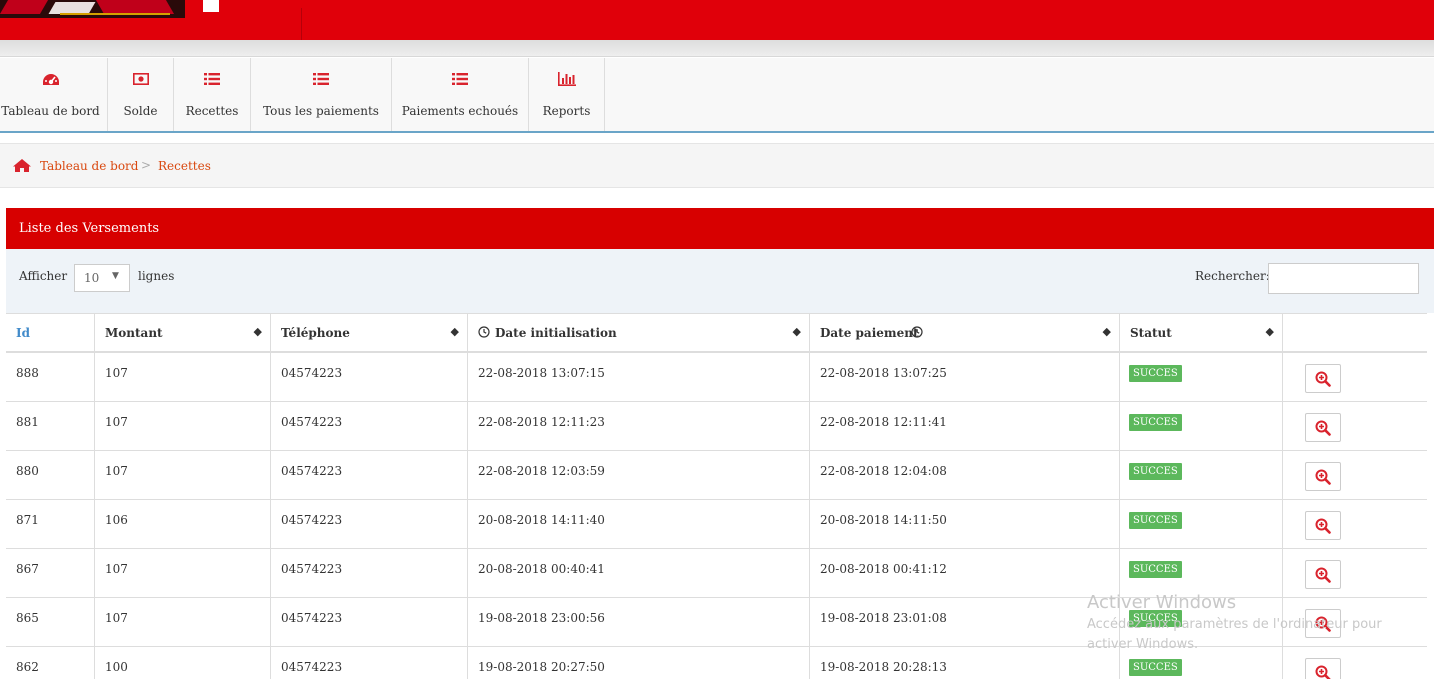 This screenshot has height=679, width=1434. I want to click on clock-icon, so click(484, 333).